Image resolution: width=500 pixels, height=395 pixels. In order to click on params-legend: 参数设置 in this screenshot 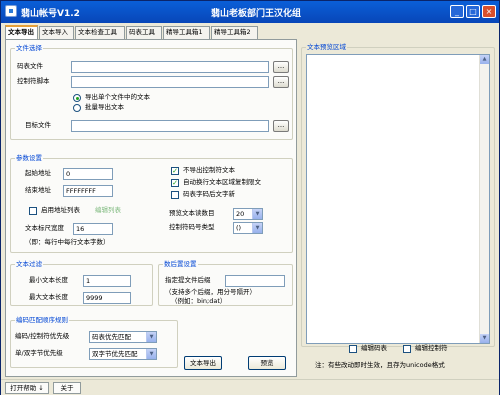, I will do `click(29, 158)`.